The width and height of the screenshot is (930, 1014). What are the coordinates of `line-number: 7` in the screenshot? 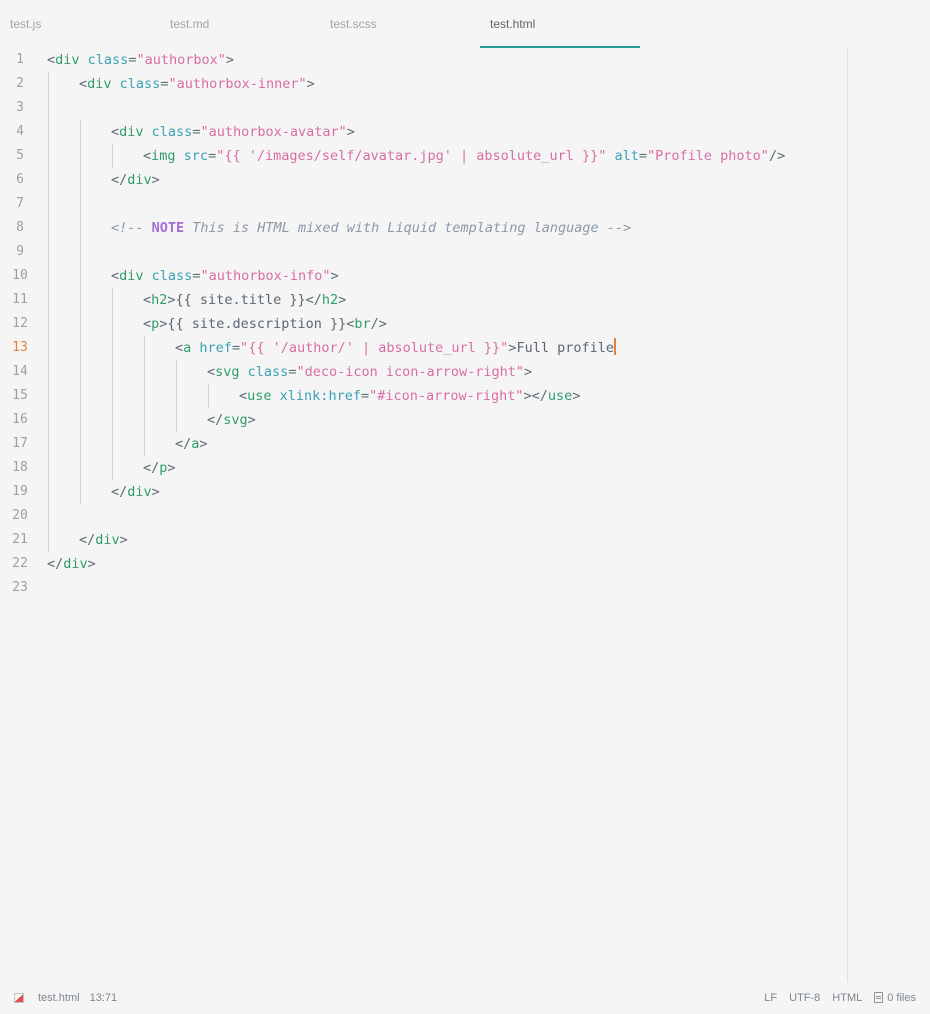 It's located at (20, 204).